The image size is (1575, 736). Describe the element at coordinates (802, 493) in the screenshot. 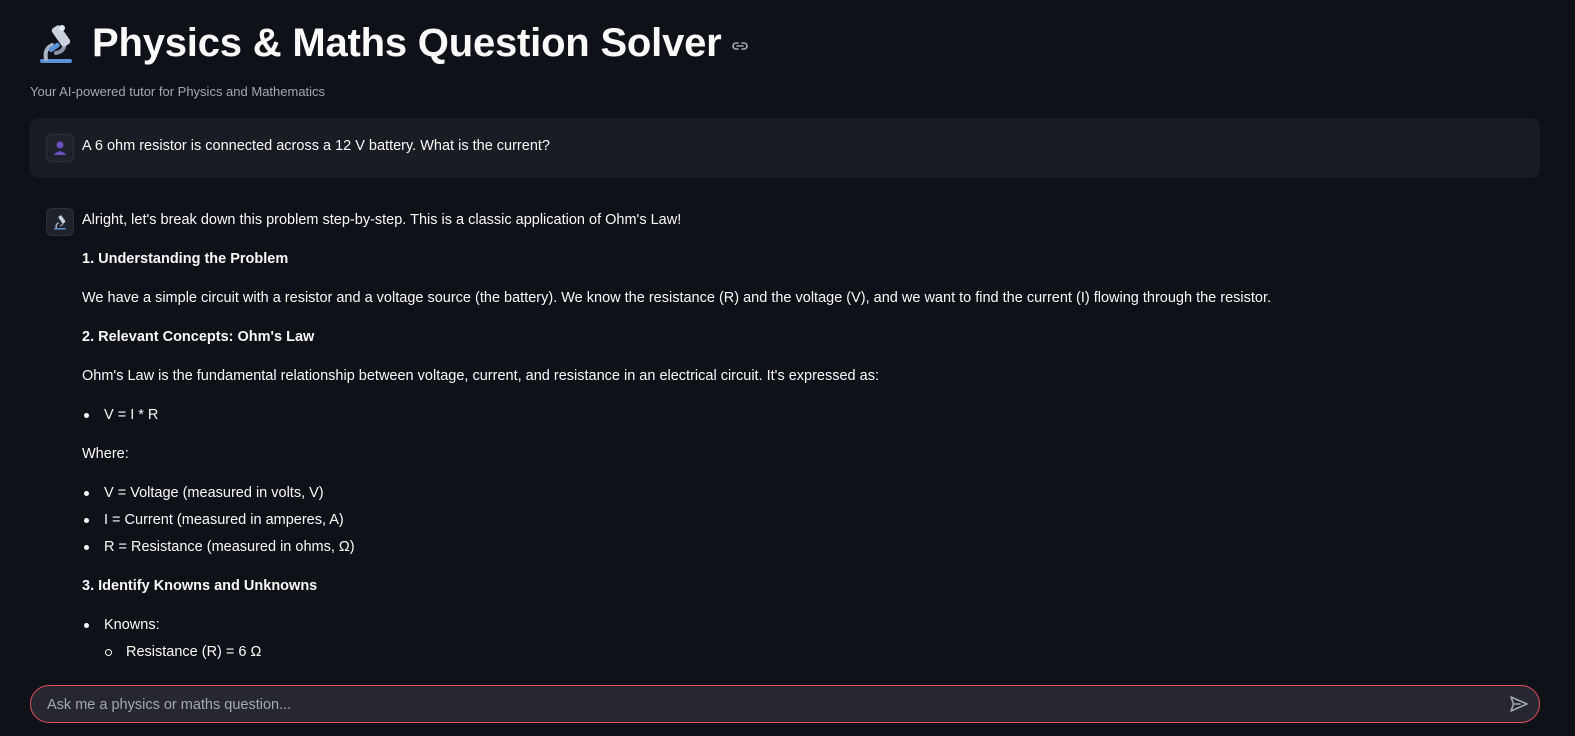

I see `list-item: V = Voltage (measured in volts, V)` at that location.